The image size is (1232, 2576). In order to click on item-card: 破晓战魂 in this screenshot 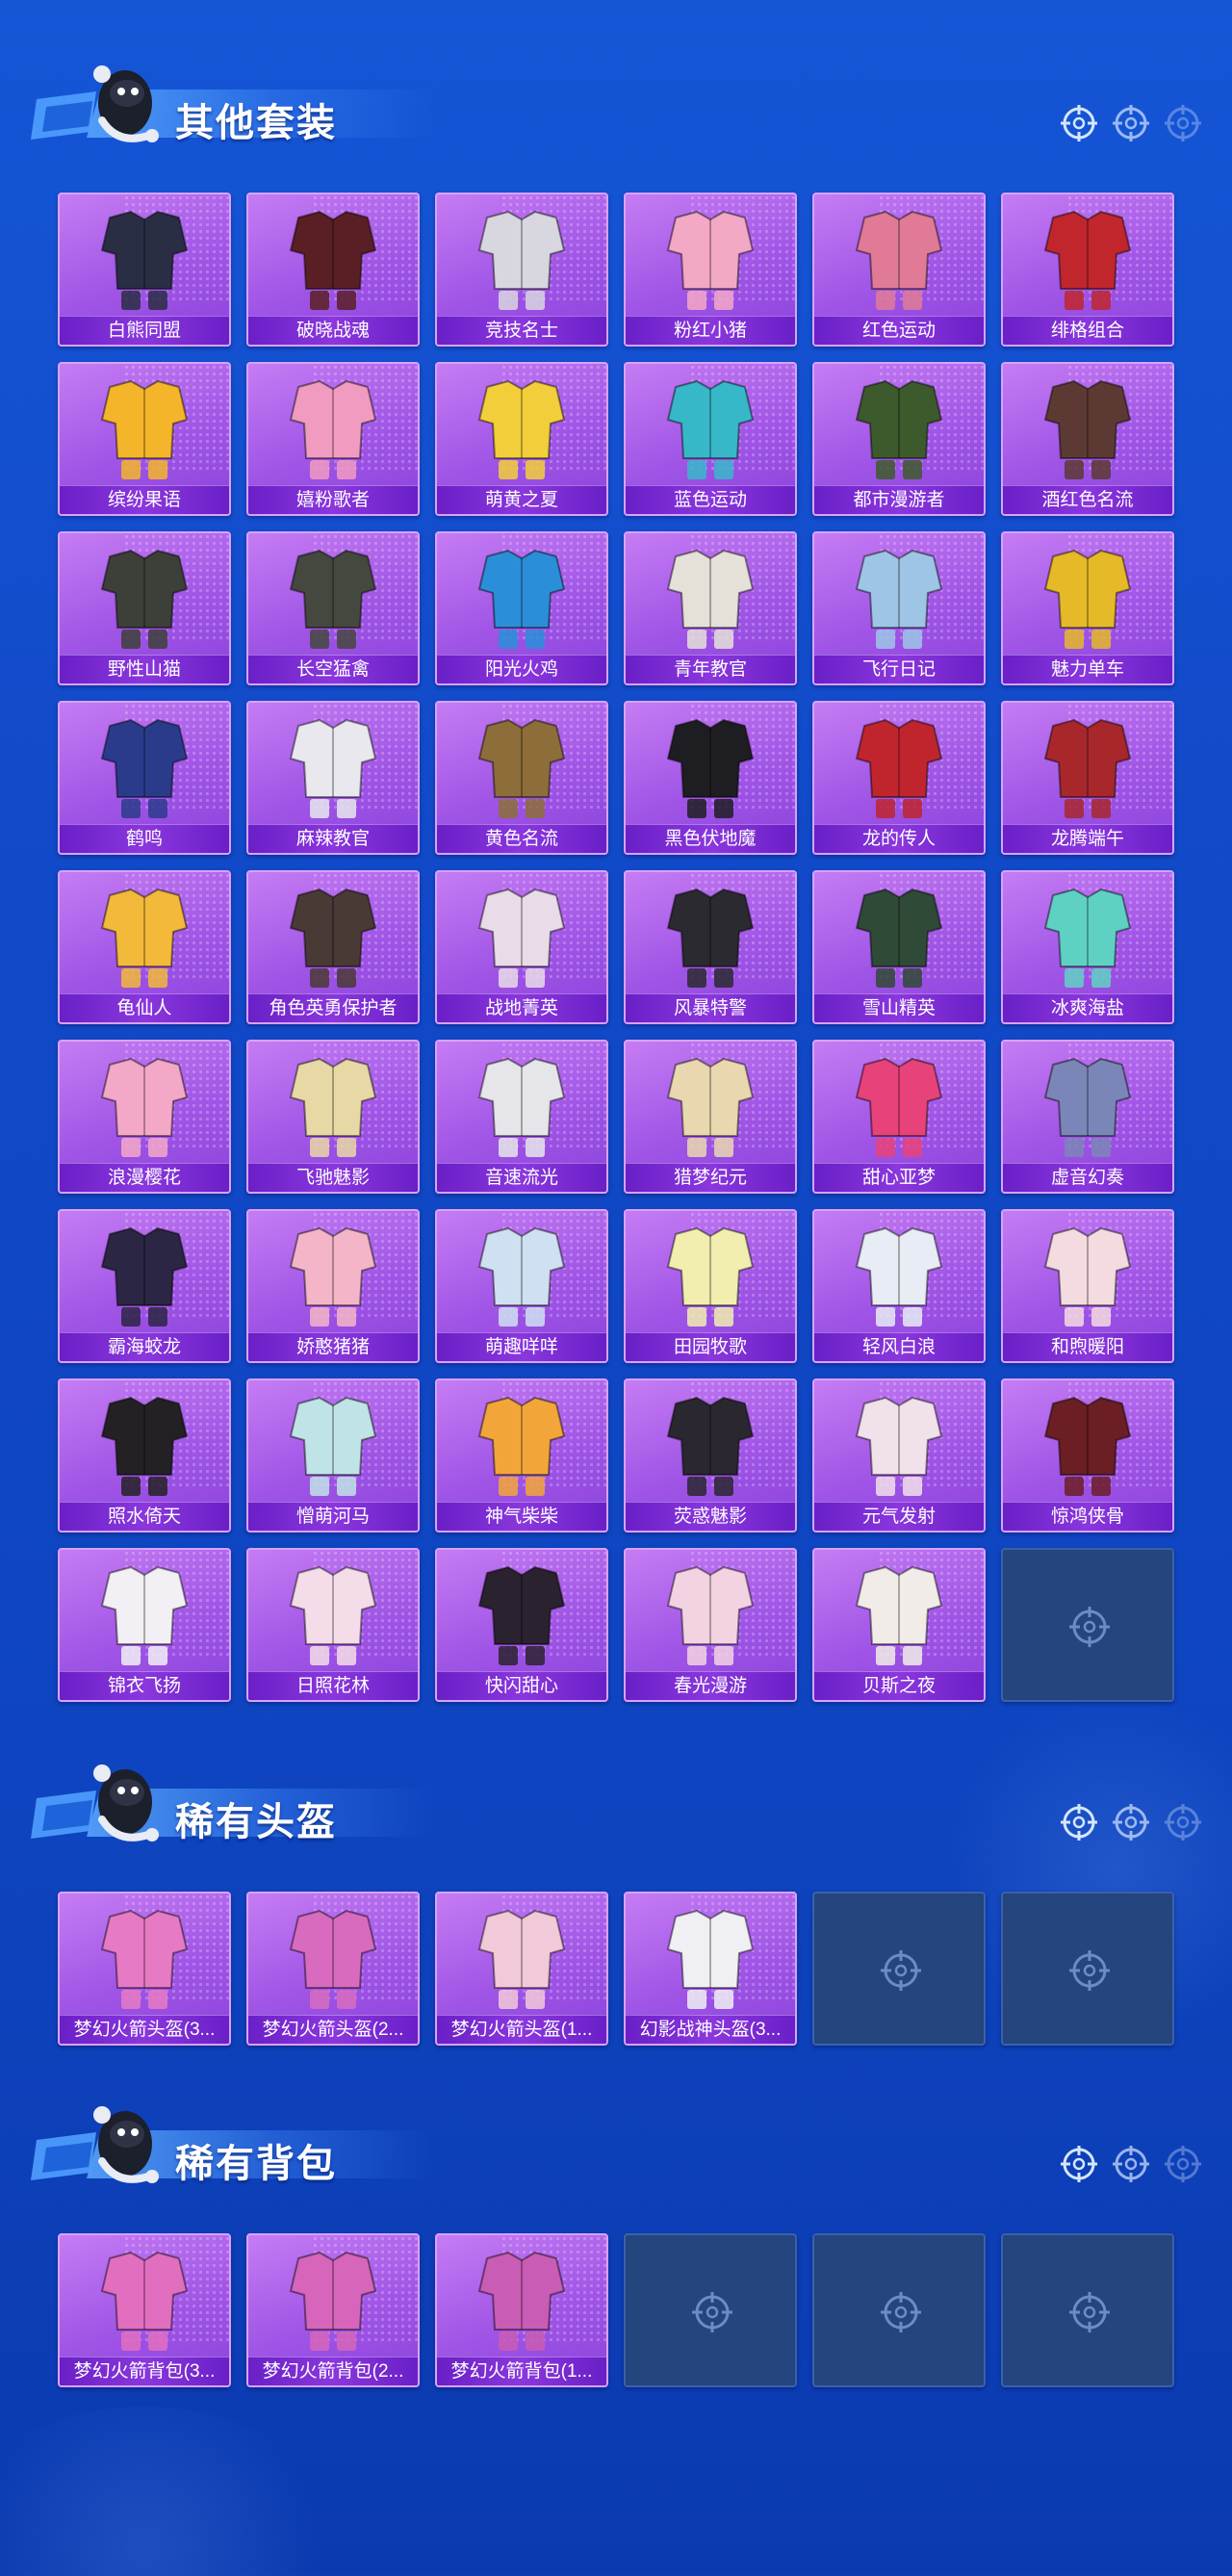, I will do `click(333, 270)`.